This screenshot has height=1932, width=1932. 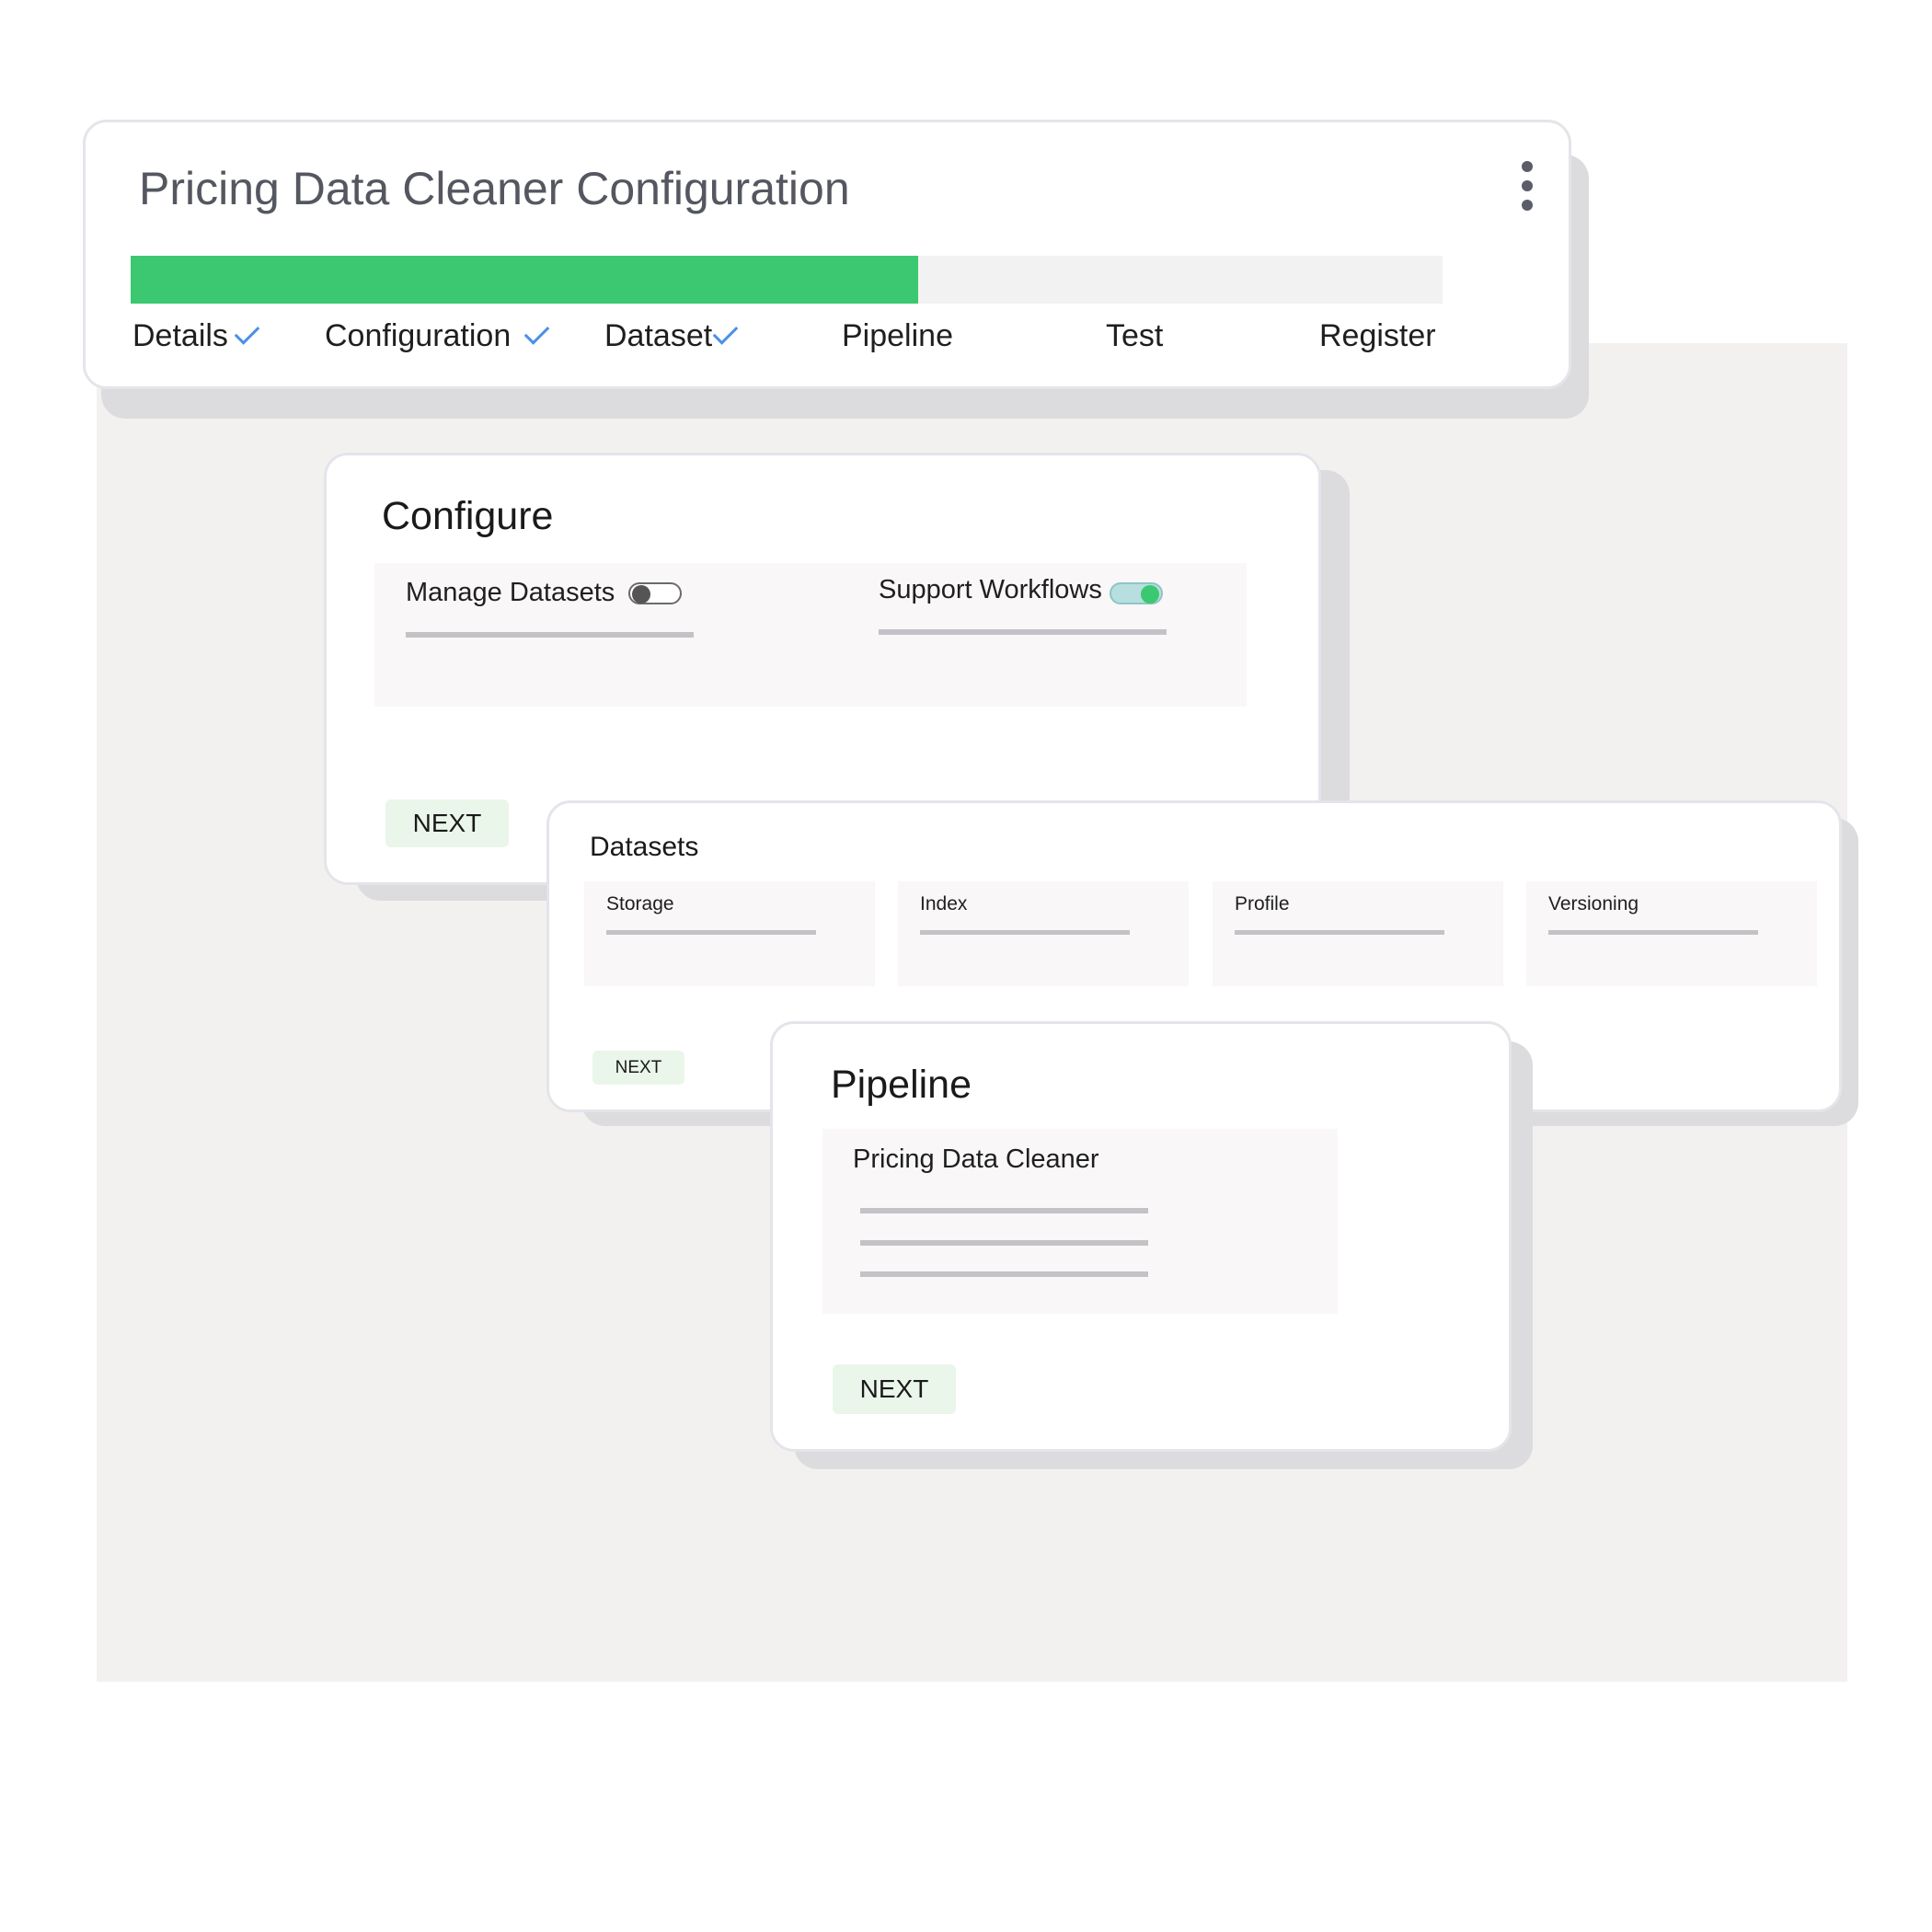 I want to click on configure-title: Configure, so click(x=468, y=516).